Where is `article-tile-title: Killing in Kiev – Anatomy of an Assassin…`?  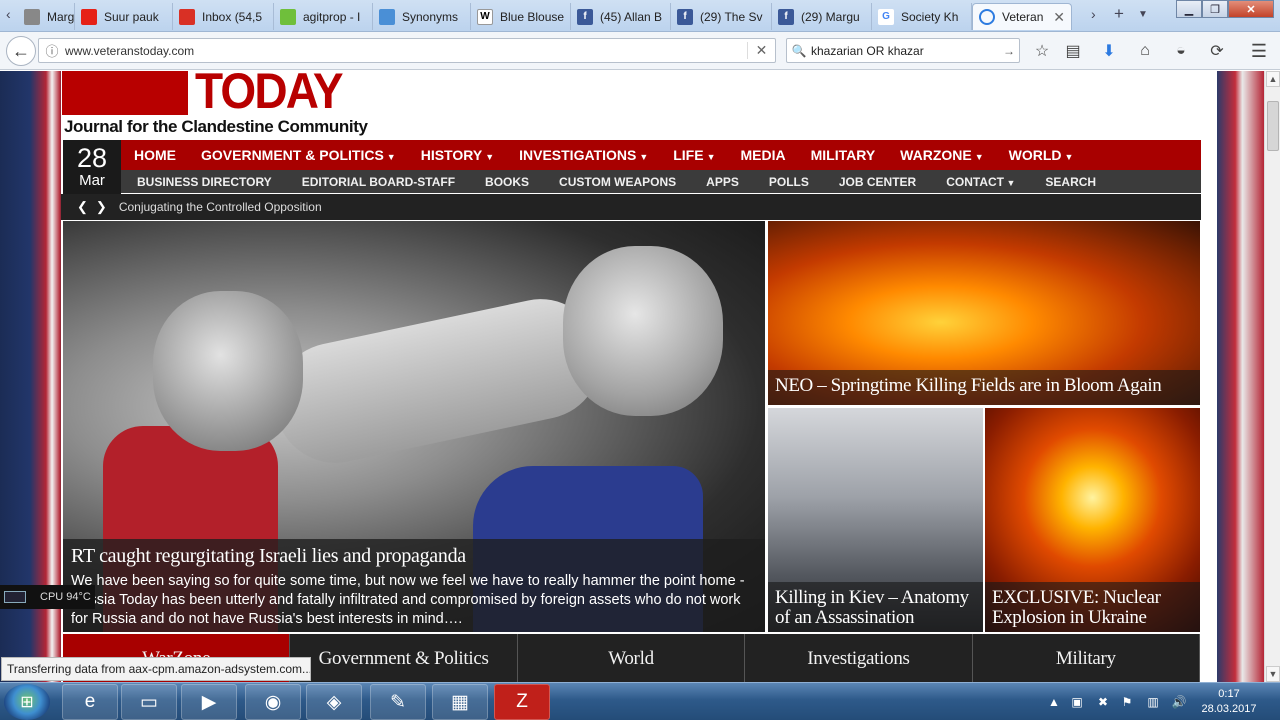 article-tile-title: Killing in Kiev – Anatomy of an Assassin… is located at coordinates (875, 607).